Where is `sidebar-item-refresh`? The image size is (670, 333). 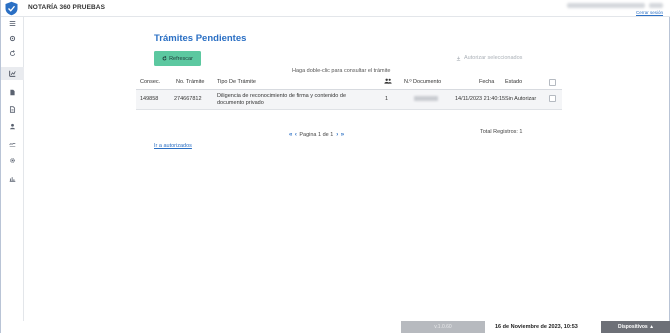 sidebar-item-refresh is located at coordinates (12, 53).